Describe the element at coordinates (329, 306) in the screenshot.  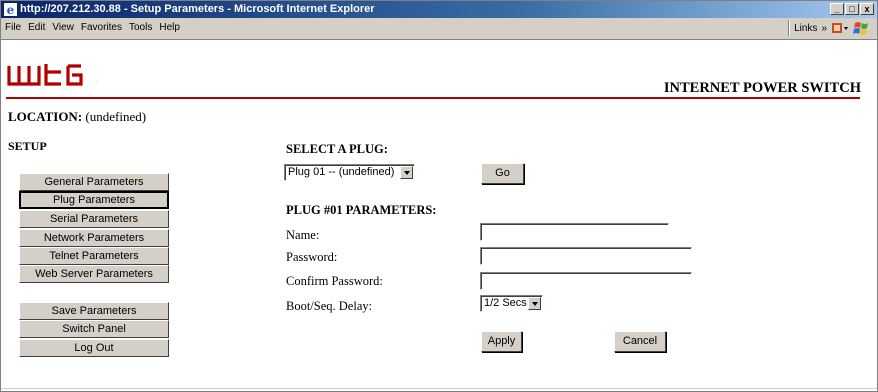
I see `boot-delay-label: Boot/Seq. Delay:` at that location.